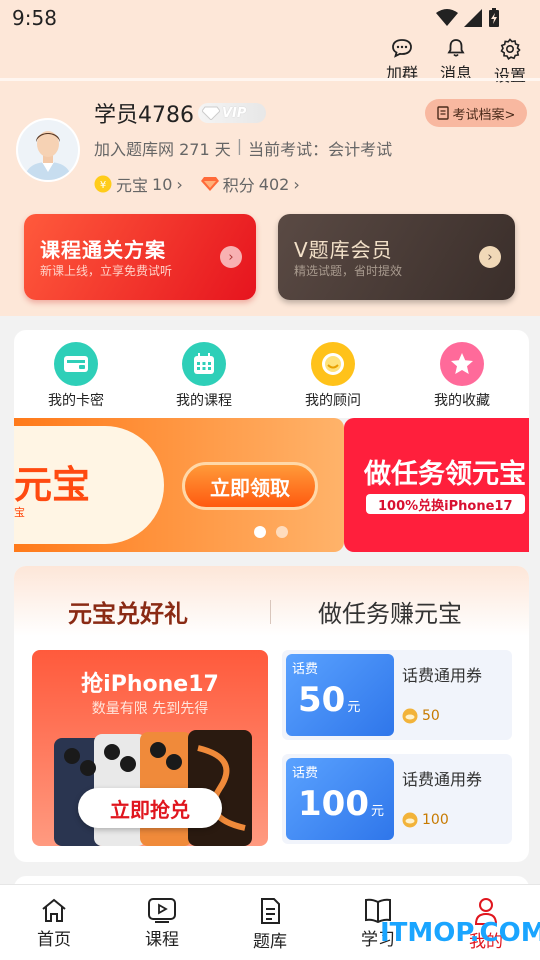  I want to click on nav-question-bank: 题库, so click(270, 922).